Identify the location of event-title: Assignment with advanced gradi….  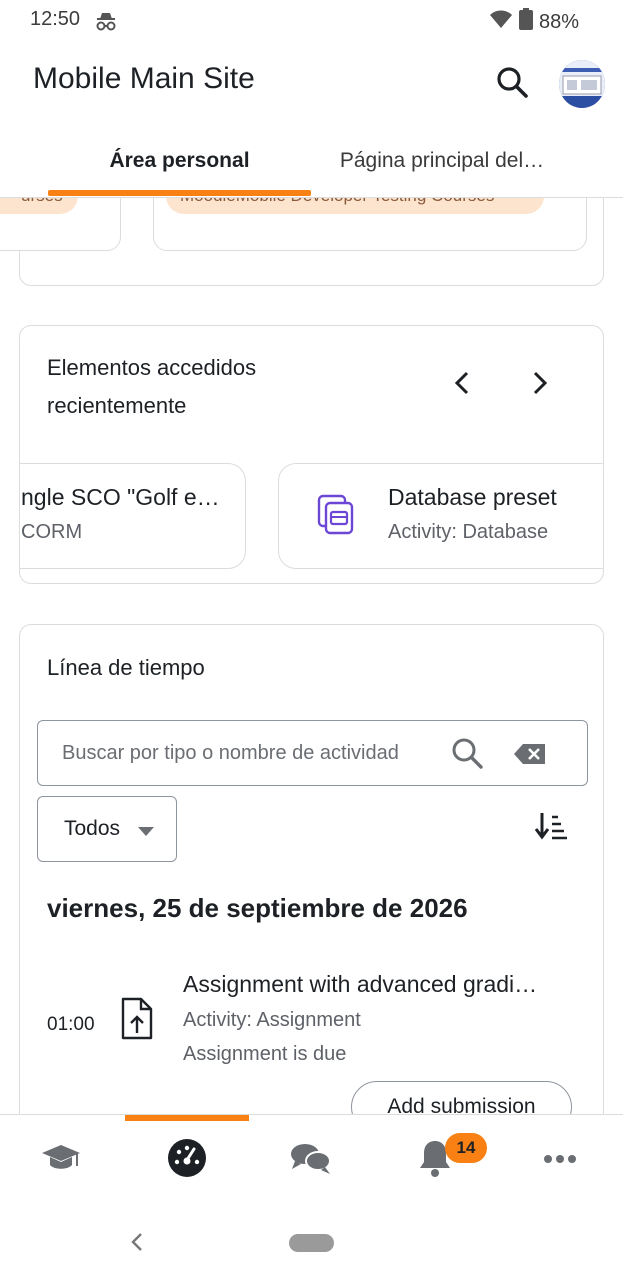
(360, 984).